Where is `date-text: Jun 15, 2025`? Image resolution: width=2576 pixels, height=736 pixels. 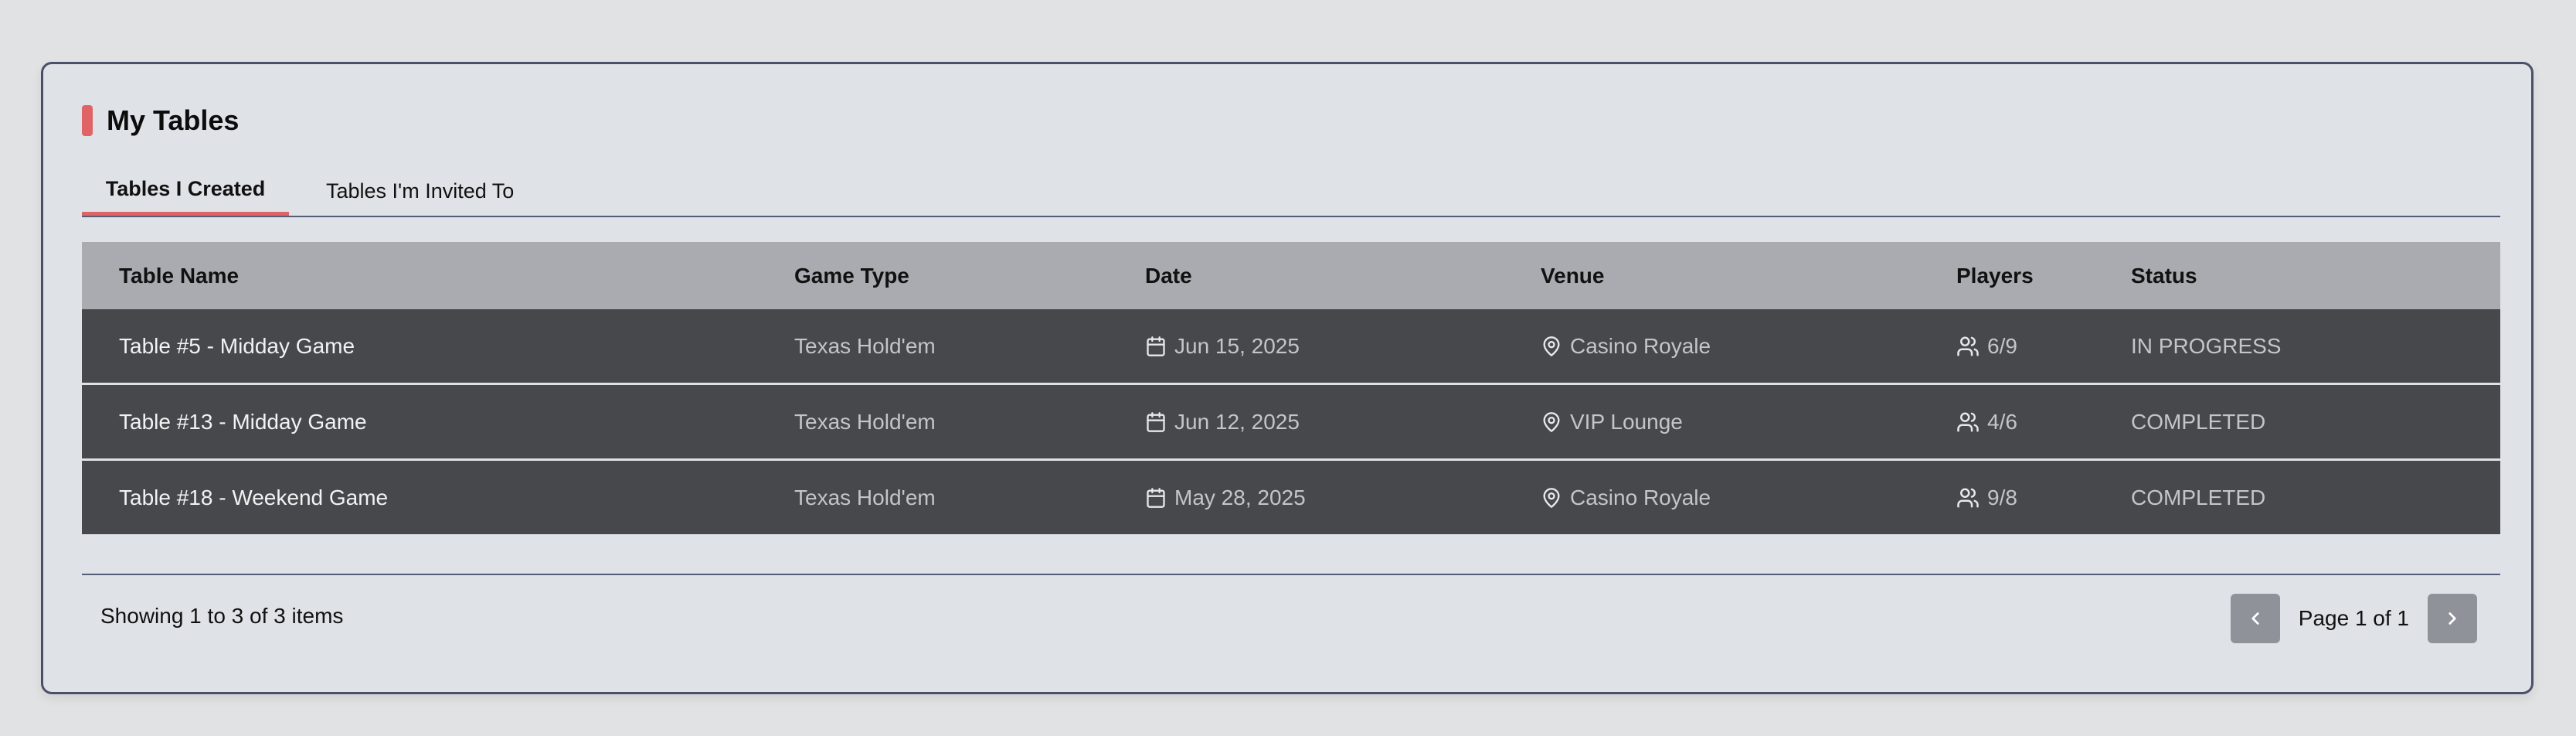 date-text: Jun 15, 2025 is located at coordinates (1237, 345).